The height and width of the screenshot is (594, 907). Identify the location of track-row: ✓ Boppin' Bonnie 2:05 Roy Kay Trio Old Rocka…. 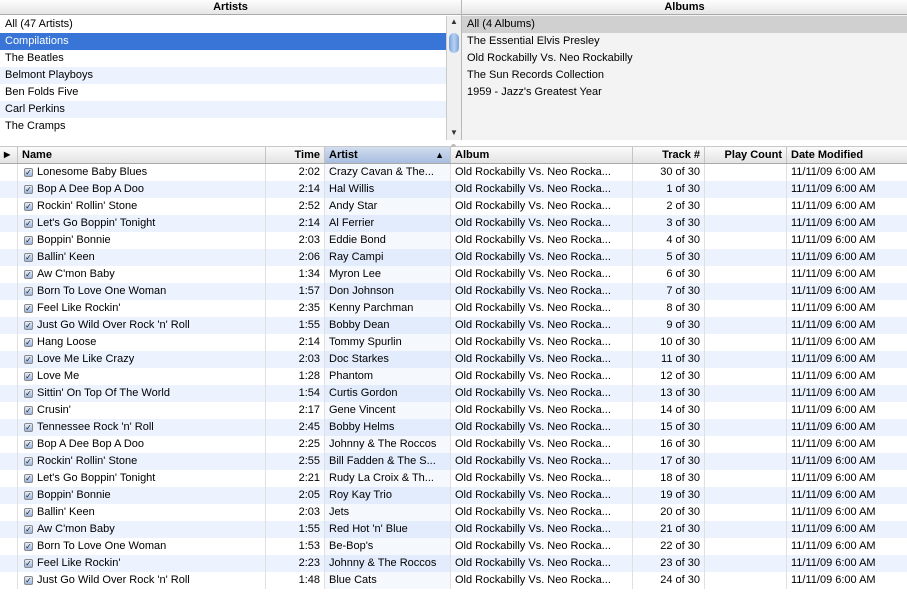
(453, 495).